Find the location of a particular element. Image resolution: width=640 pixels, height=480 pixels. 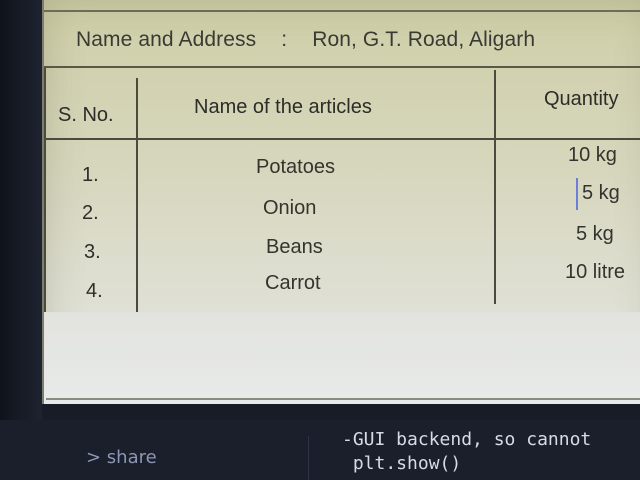

header-article: Name of the articles is located at coordinates (283, 107).